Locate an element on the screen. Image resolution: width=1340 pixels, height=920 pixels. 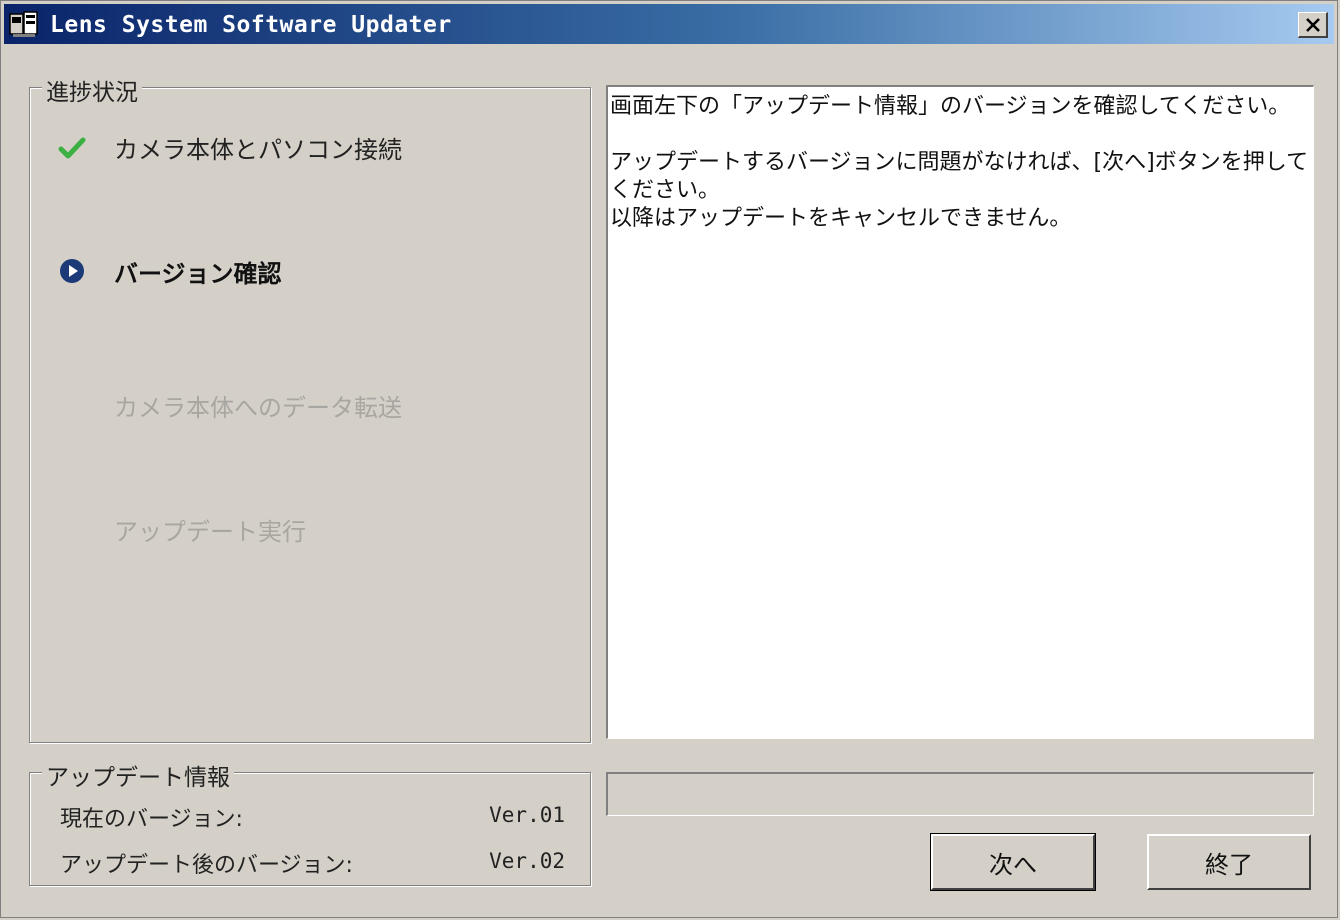
step-label: カメラ本体へのデータ転送 is located at coordinates (258, 408).